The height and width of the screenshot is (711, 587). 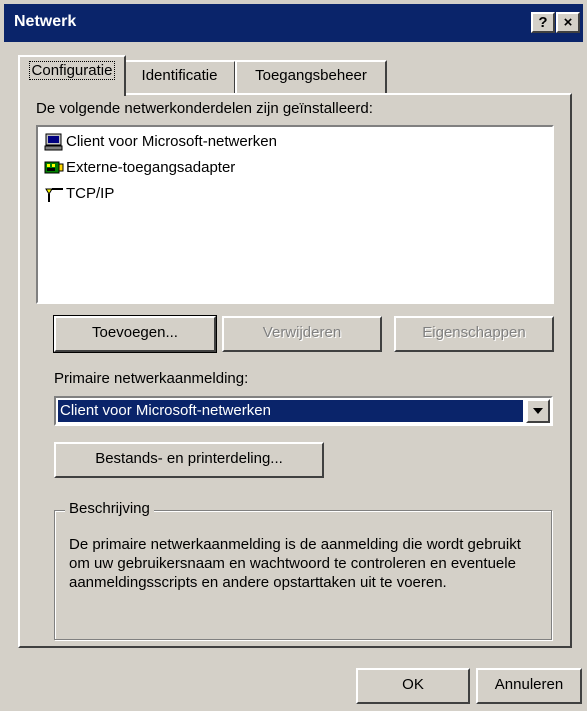 I want to click on window-title: Netwerk, so click(x=45, y=21).